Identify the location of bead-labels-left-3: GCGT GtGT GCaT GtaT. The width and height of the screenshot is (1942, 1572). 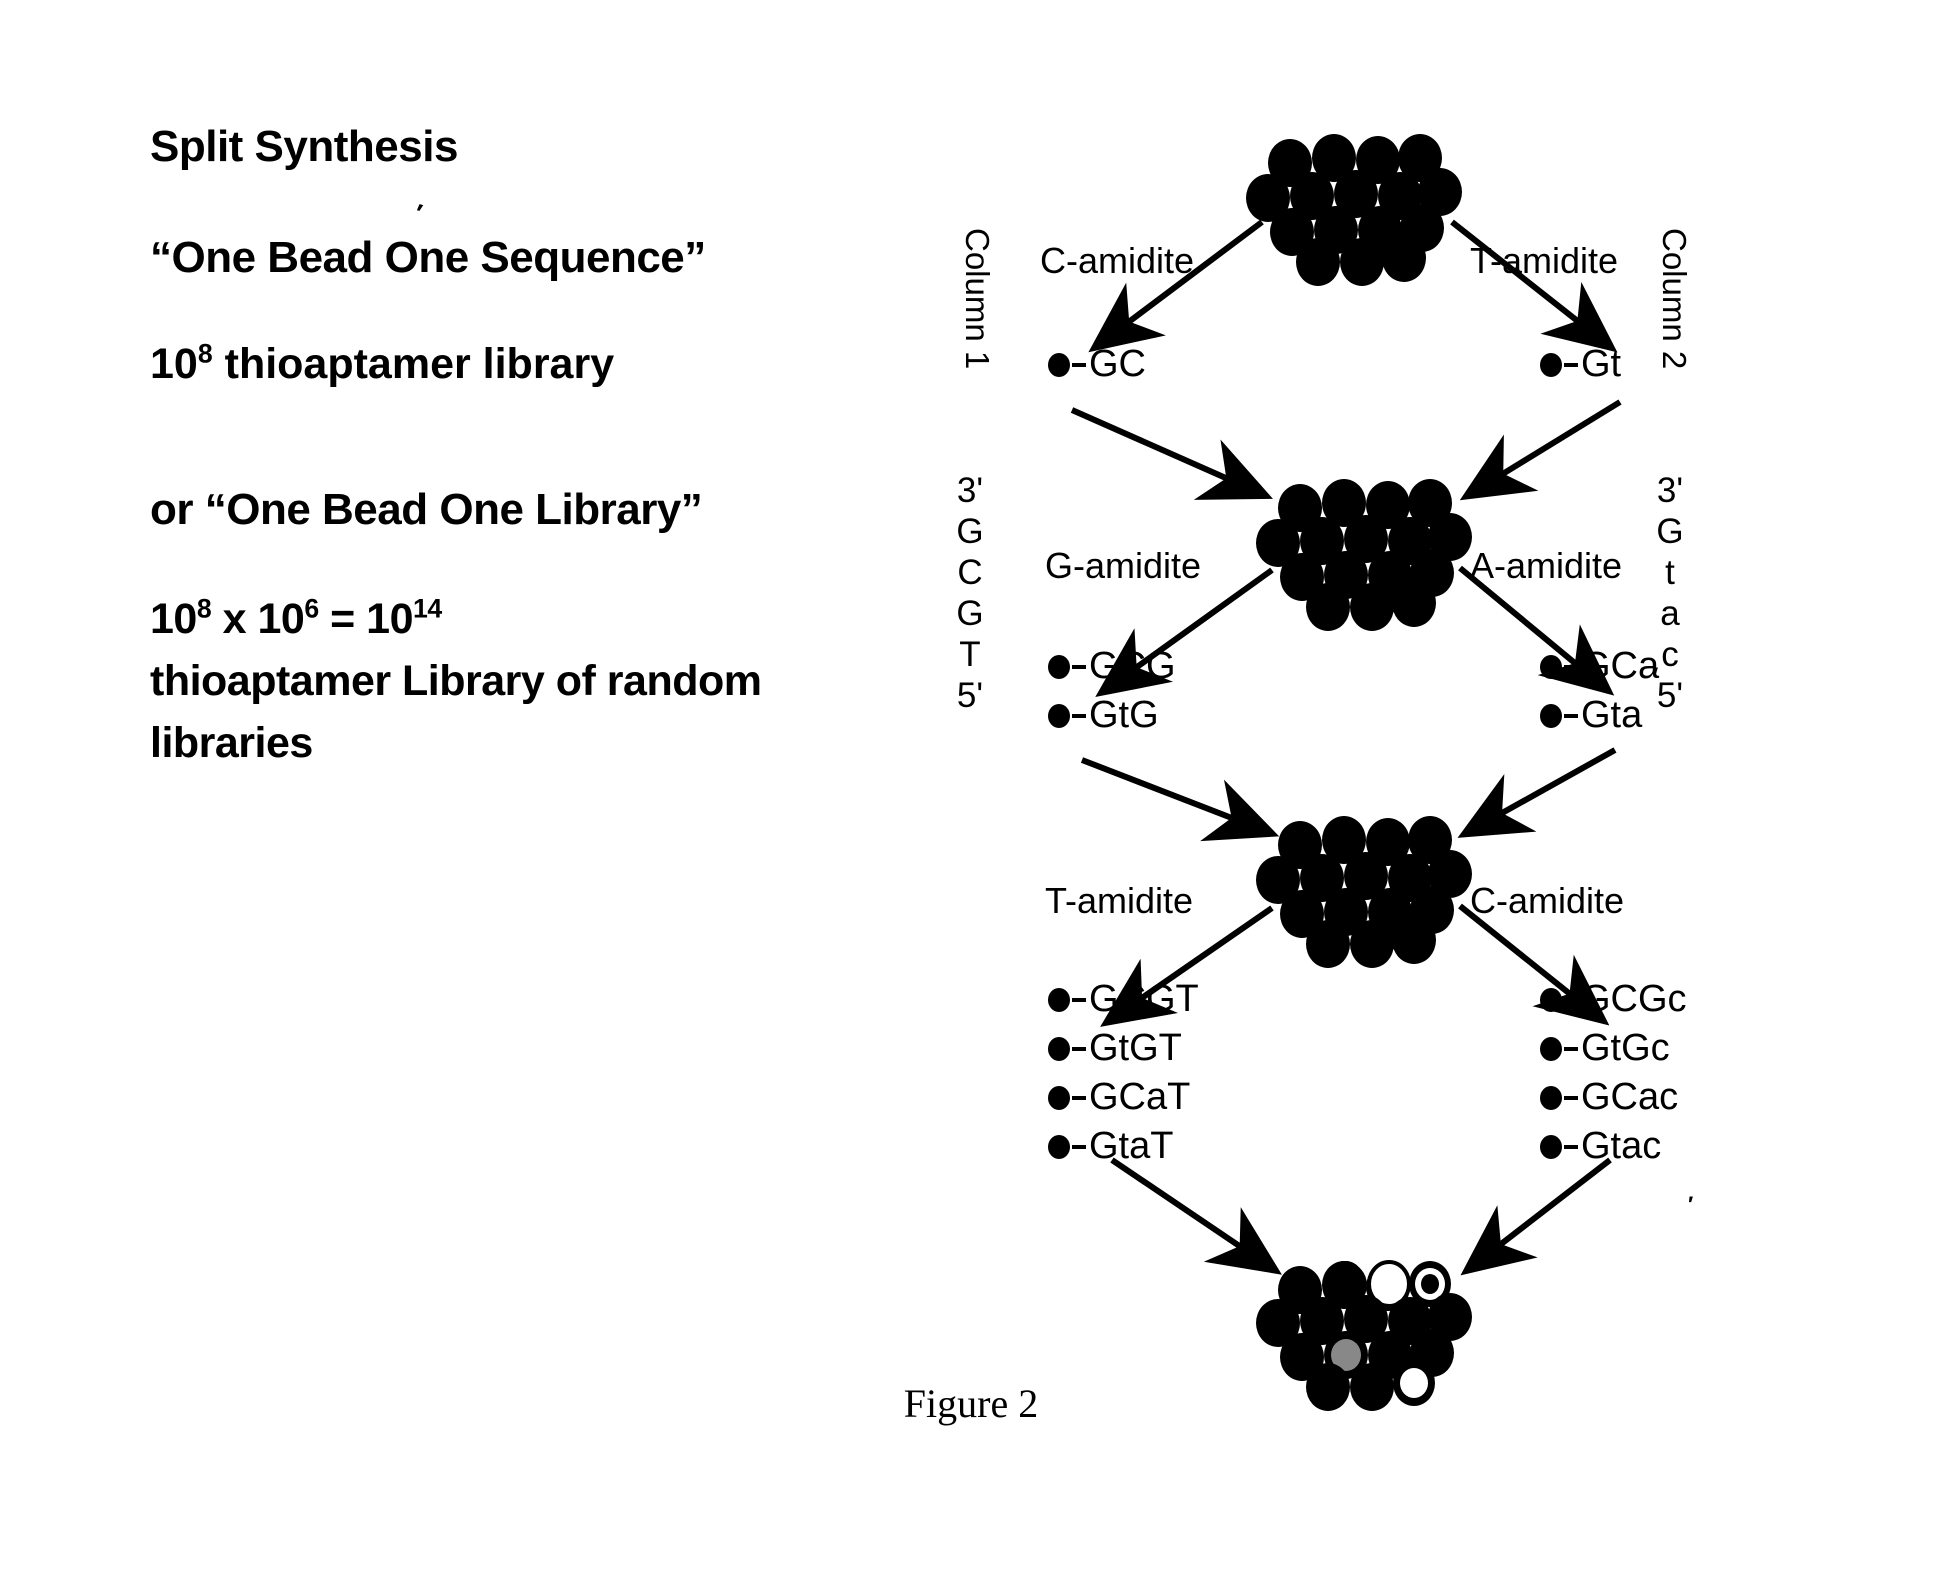
(1123, 1076).